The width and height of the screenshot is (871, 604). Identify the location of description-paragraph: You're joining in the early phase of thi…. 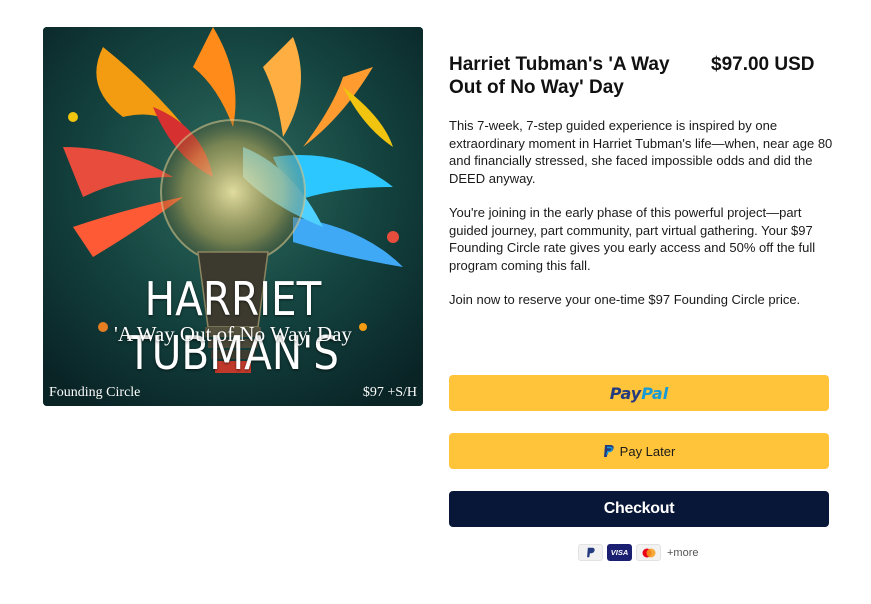
(632, 239).